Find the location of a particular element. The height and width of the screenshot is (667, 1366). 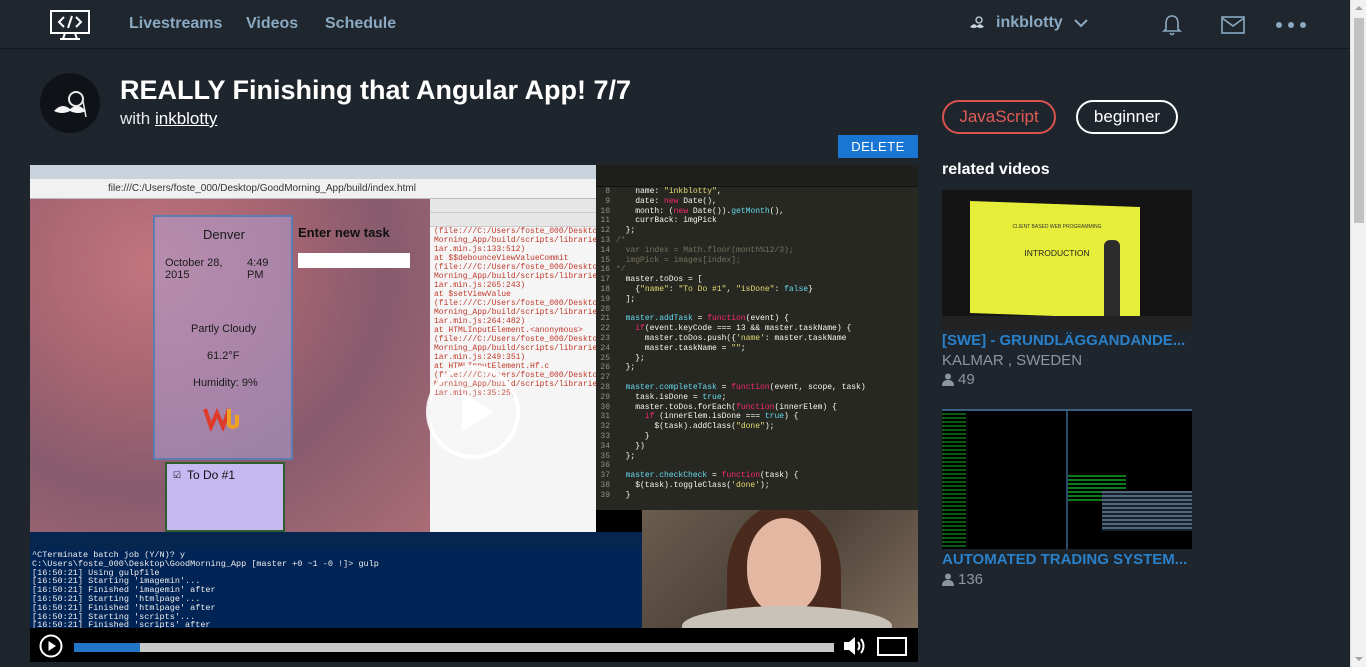

username: inkblotty is located at coordinates (1029, 22).